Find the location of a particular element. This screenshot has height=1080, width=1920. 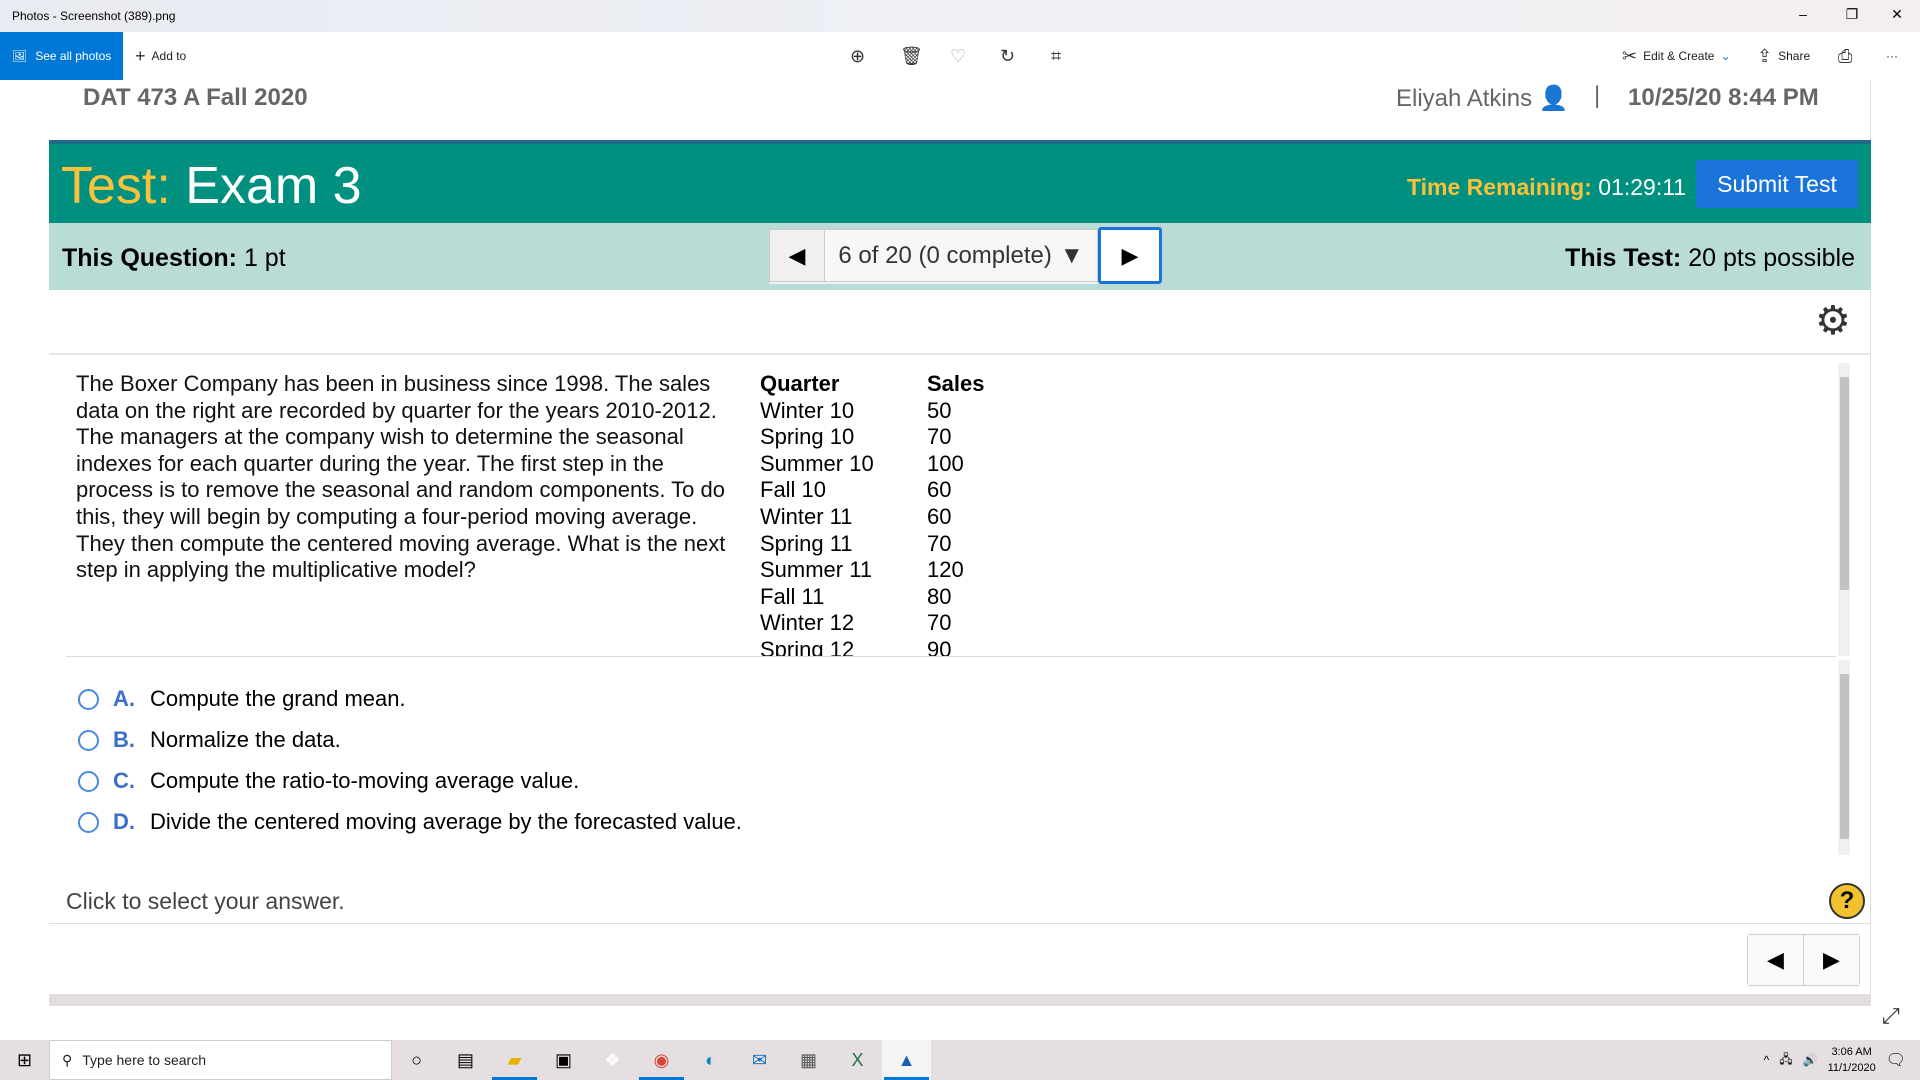

notifications-icon: 🗨 is located at coordinates (1896, 1060).